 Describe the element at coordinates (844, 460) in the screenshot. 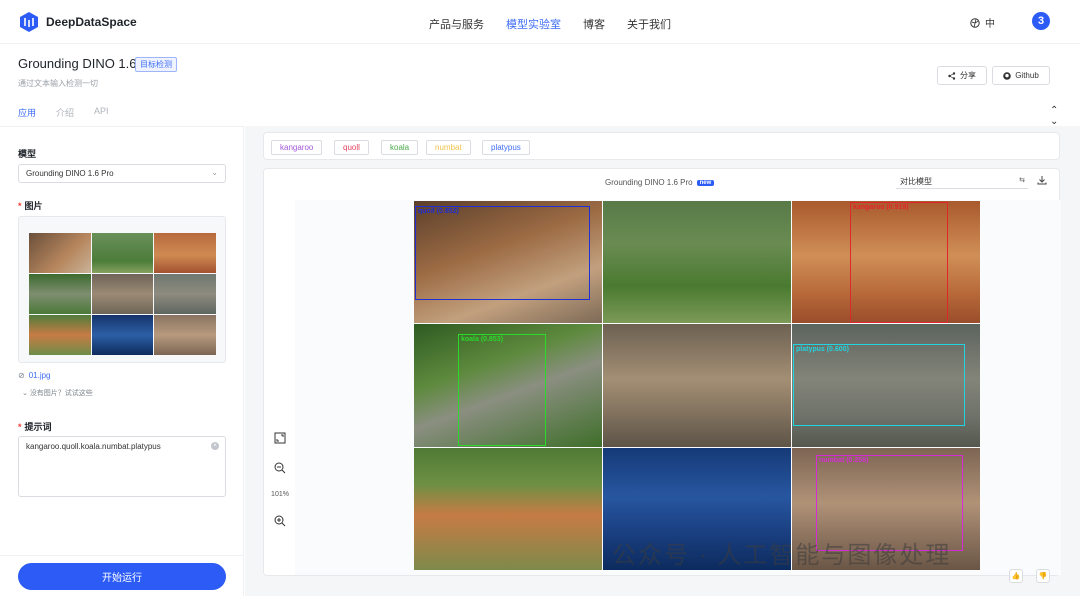

I see `bbox-numbat-label: numbat (0.258)` at that location.